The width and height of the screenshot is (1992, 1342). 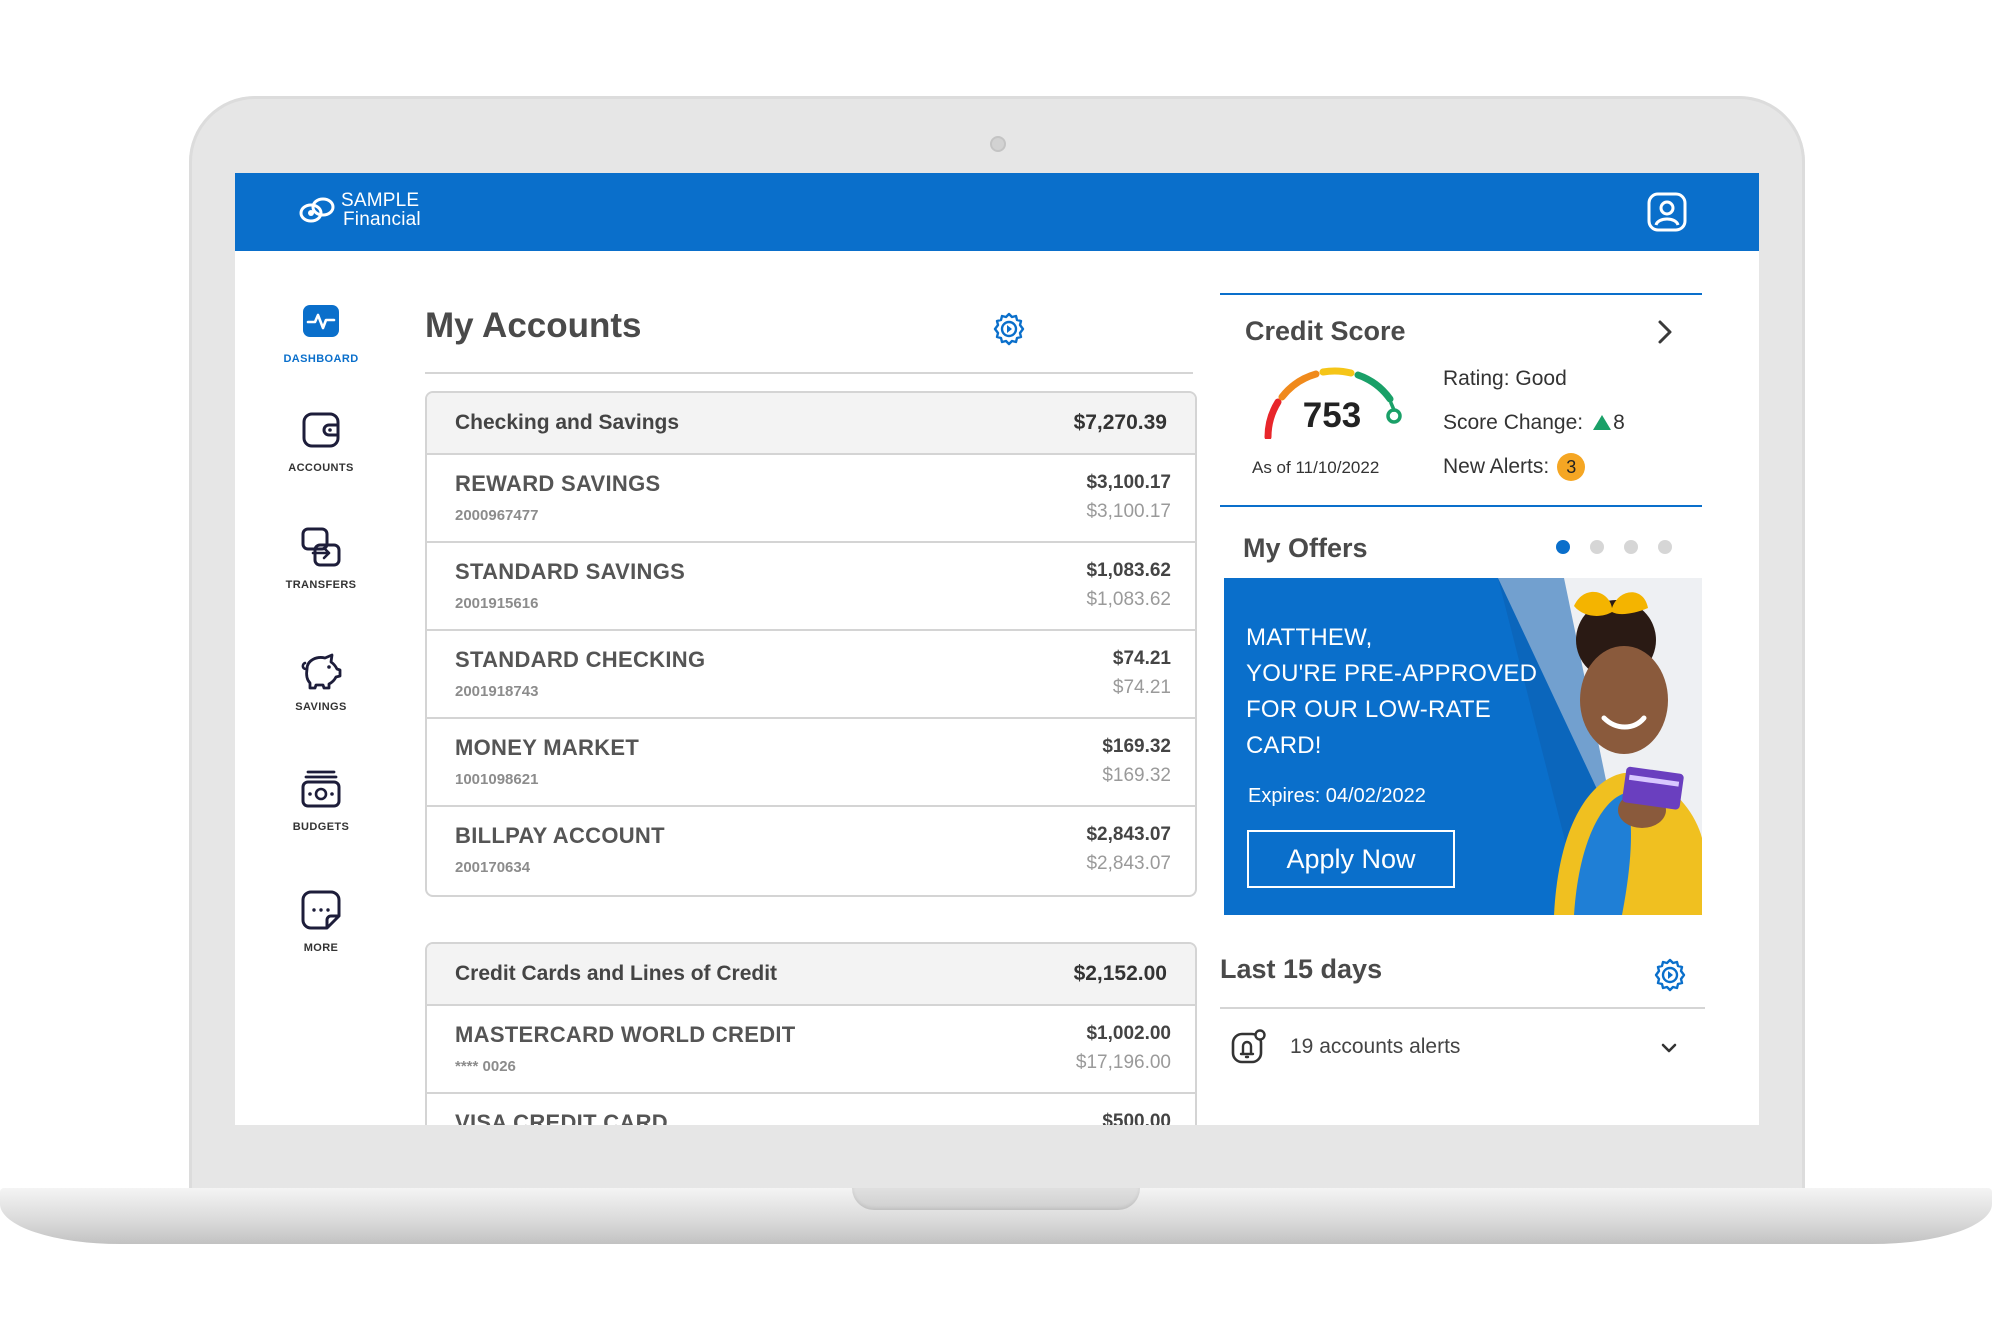 What do you see at coordinates (1462, 1008) in the screenshot?
I see `recent-activity-divider` at bounding box center [1462, 1008].